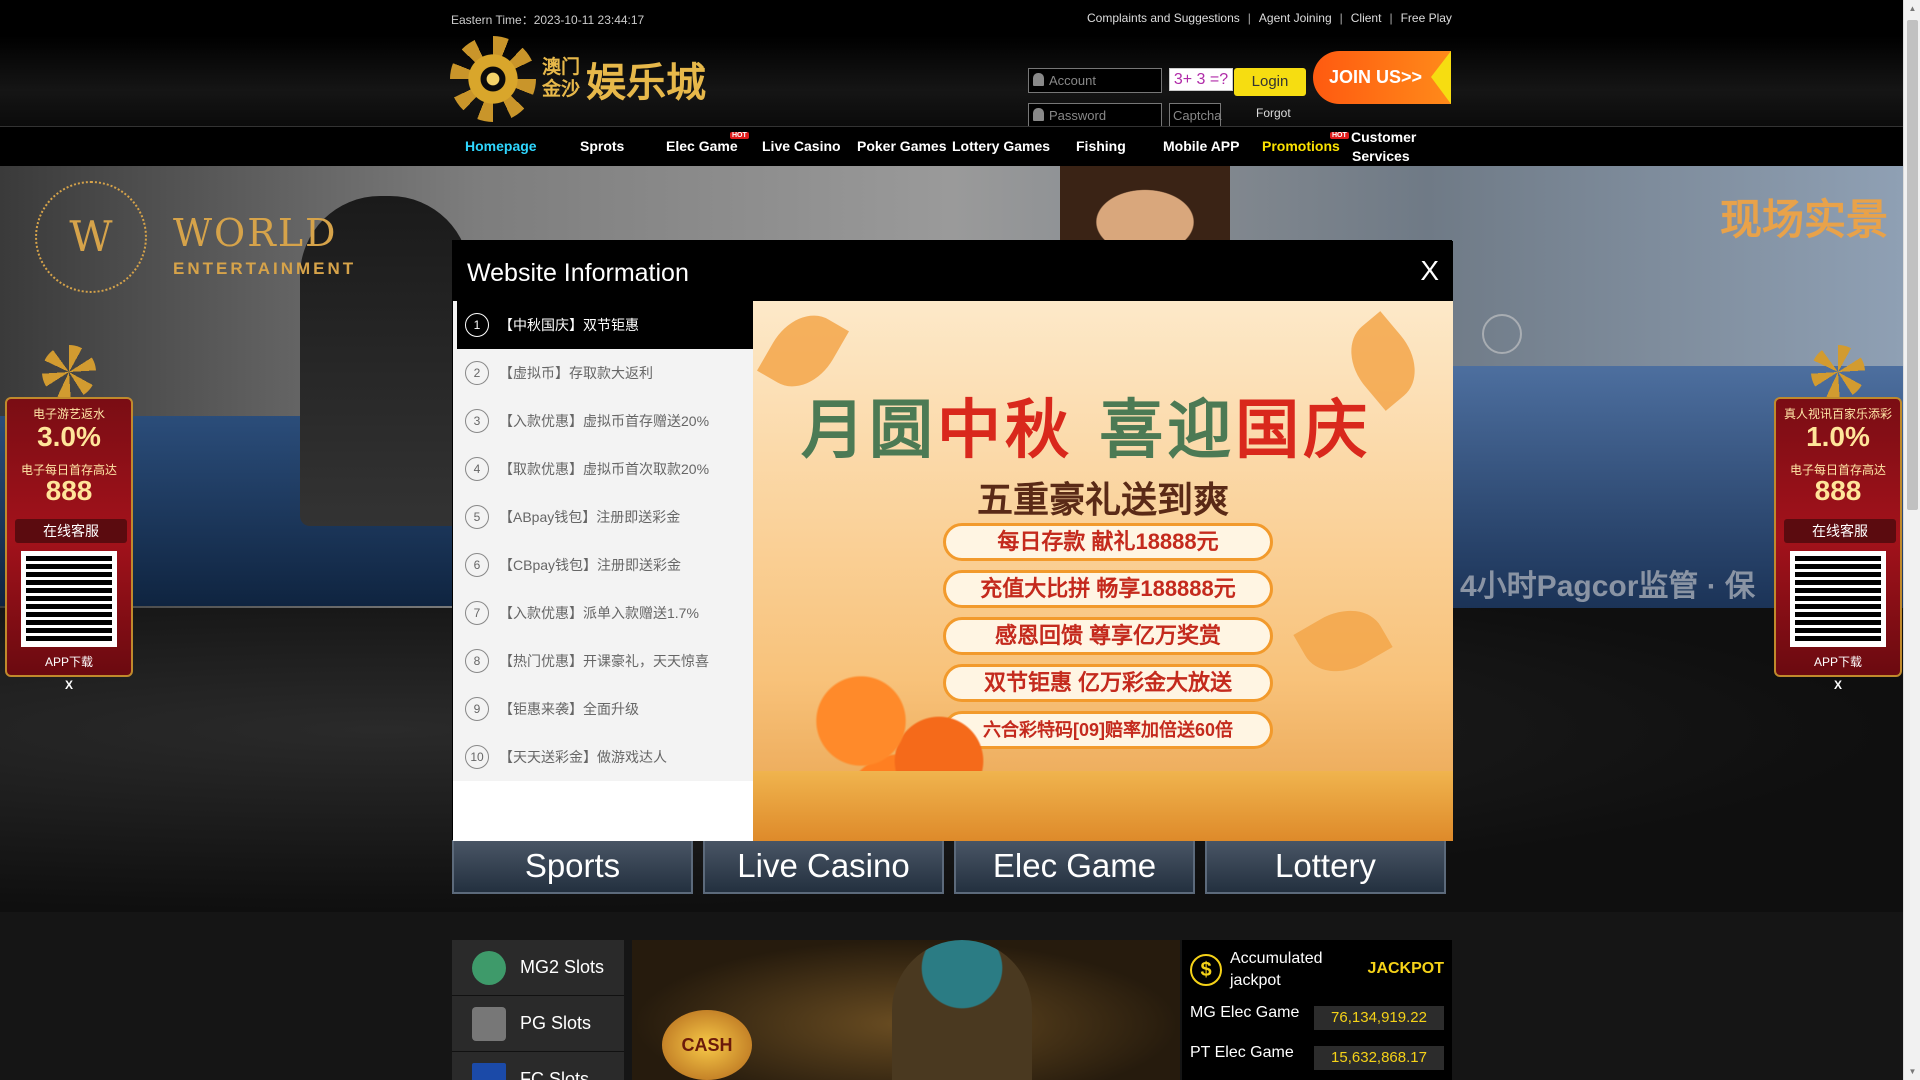 Image resolution: width=1920 pixels, height=1080 pixels. Describe the element at coordinates (489, 1023) in the screenshot. I see `pg-logo-icon` at that location.